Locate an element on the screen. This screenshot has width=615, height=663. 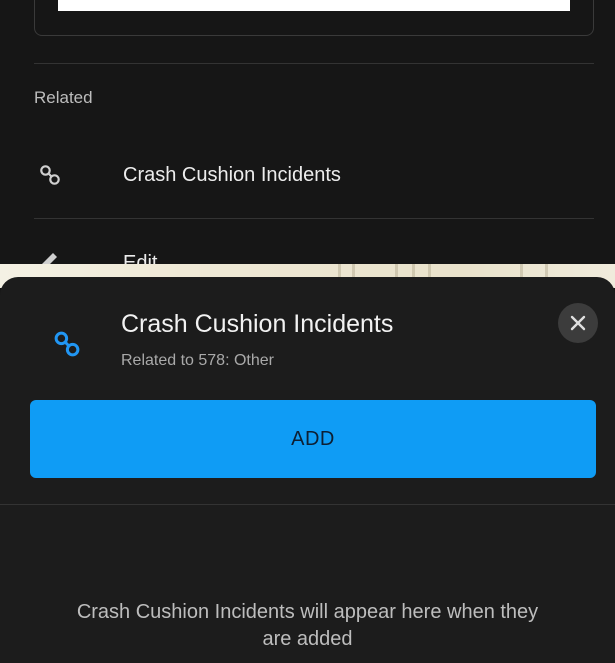
related-row-label: Crash Cushion Incidents is located at coordinates (232, 175).